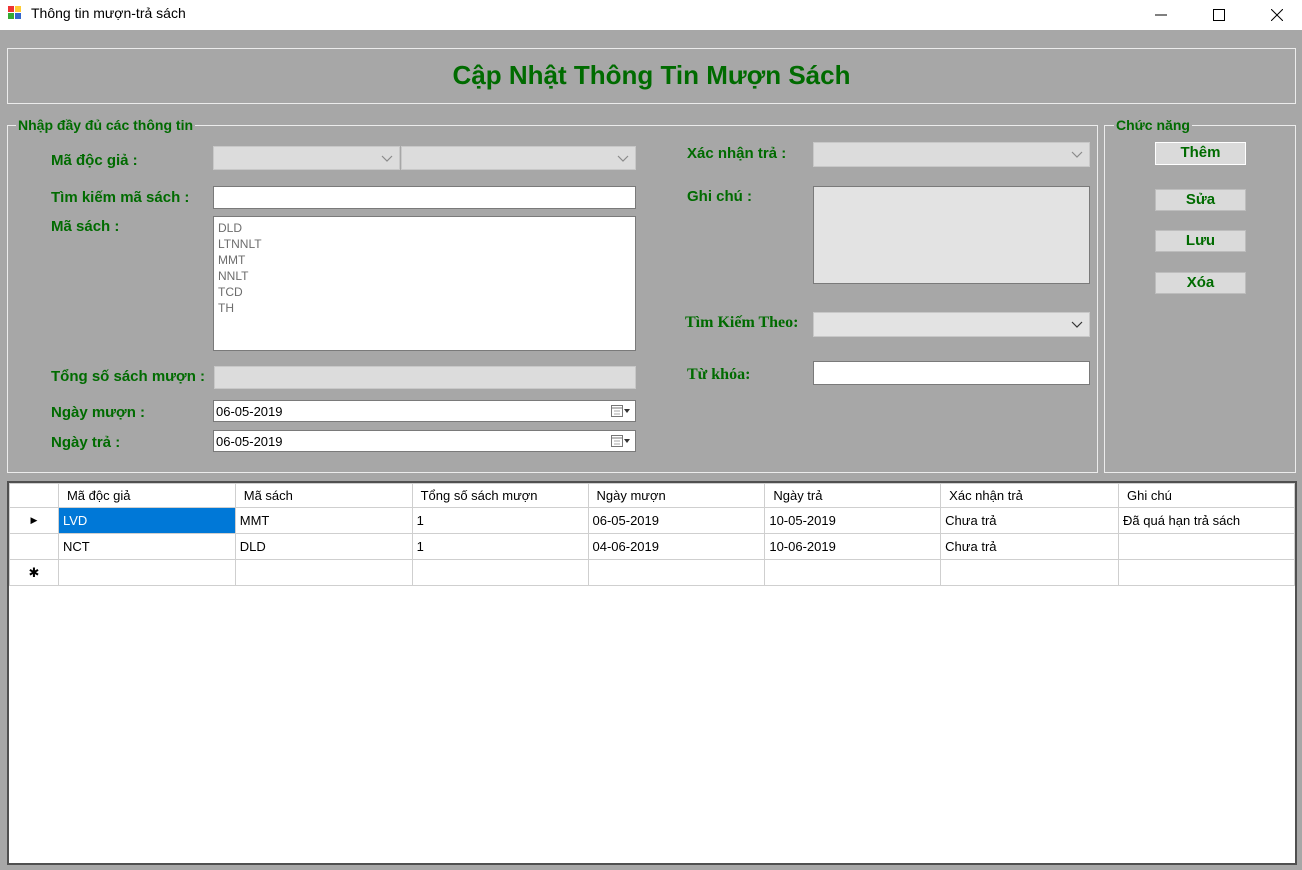  I want to click on minimize-icon, so click(1161, 15).